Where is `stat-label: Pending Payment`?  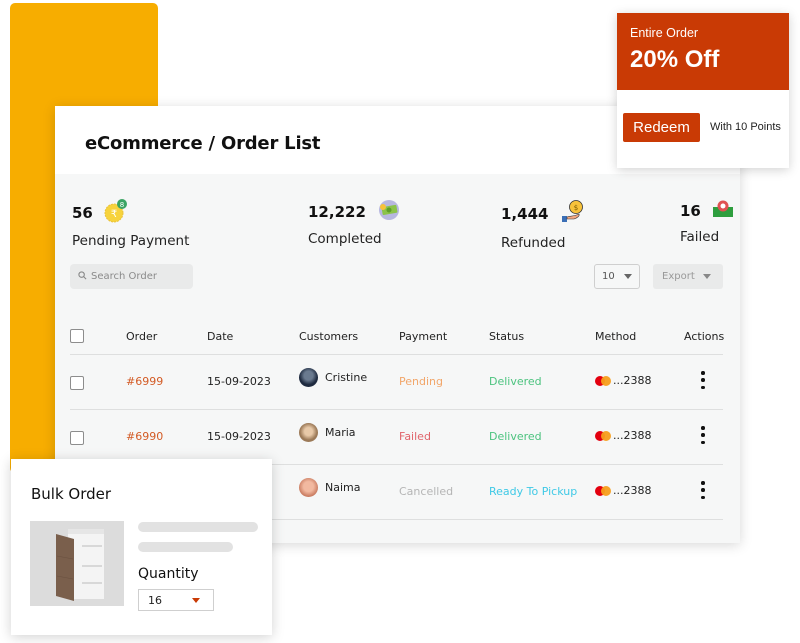
stat-label: Pending Payment is located at coordinates (131, 241).